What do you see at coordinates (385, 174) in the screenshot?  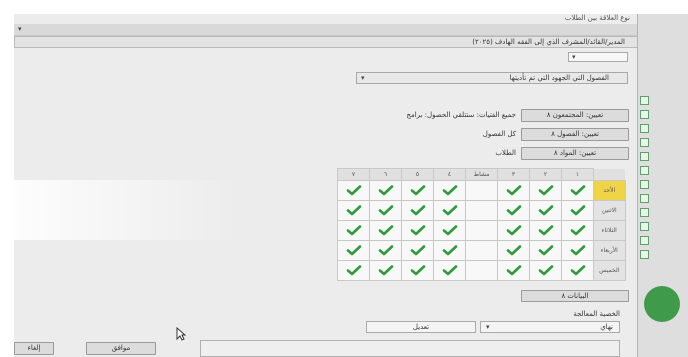 I see `grid-col-header: ٦` at bounding box center [385, 174].